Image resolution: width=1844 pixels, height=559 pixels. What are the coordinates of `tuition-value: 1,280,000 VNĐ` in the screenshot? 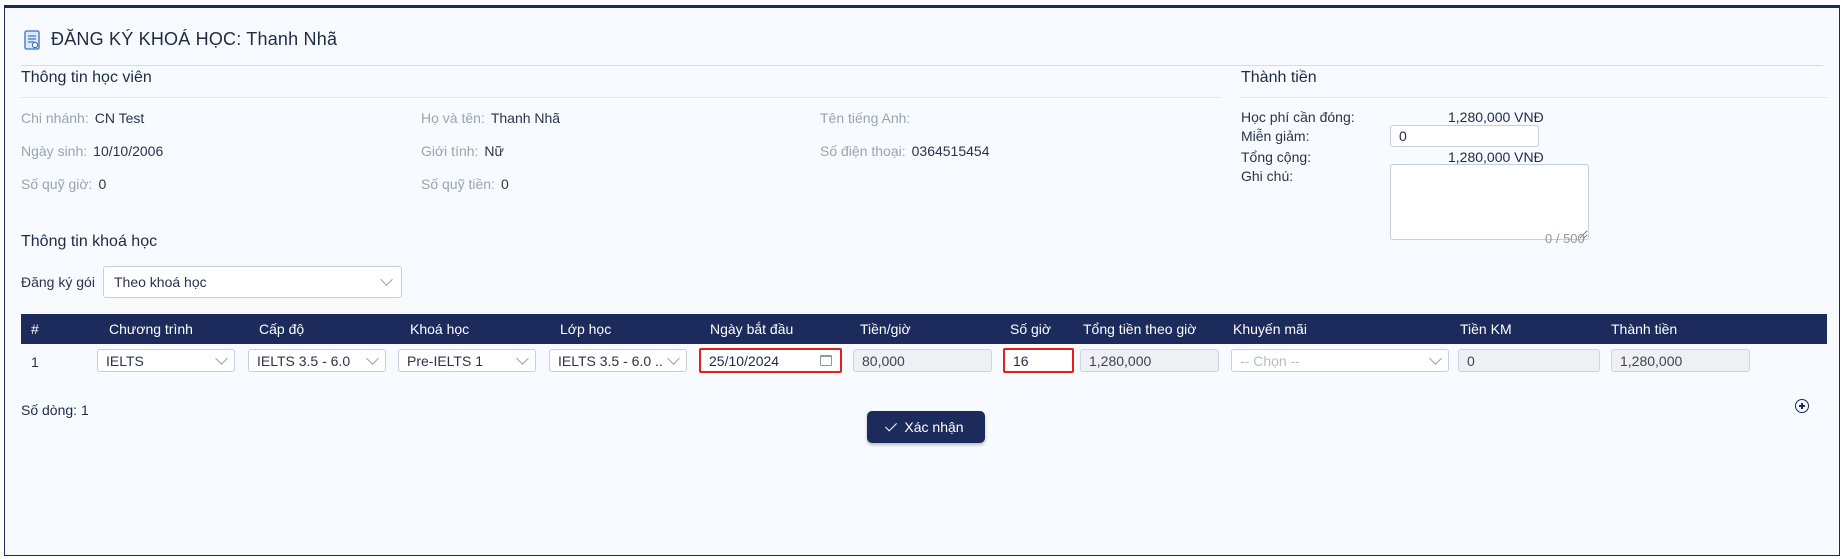 It's located at (1496, 117).